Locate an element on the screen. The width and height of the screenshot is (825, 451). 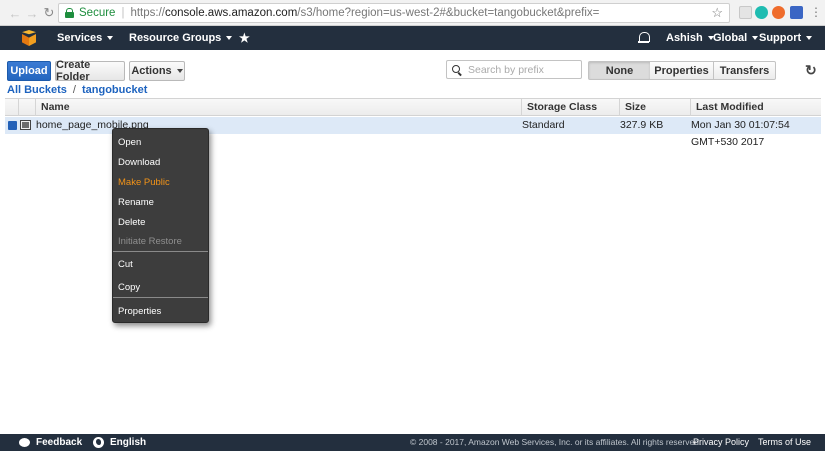
tab-transfers: Transfers is located at coordinates (744, 70).